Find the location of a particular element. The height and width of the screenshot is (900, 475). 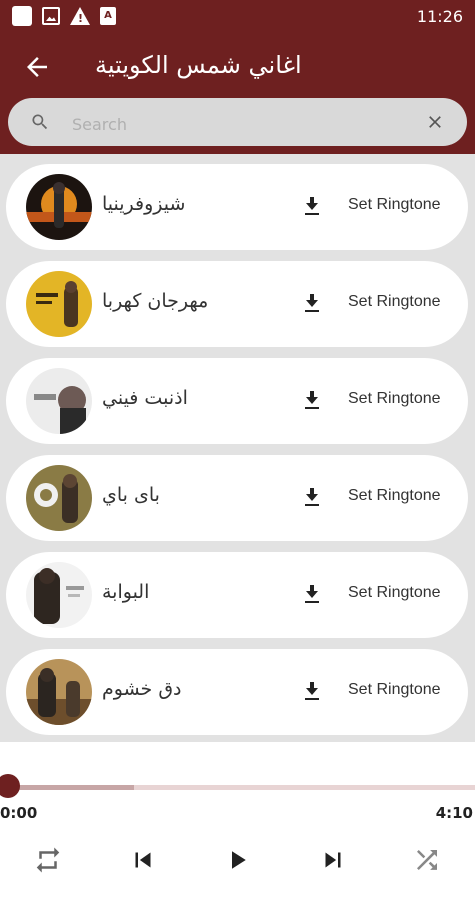

arrow-left-icon is located at coordinates (37, 67).